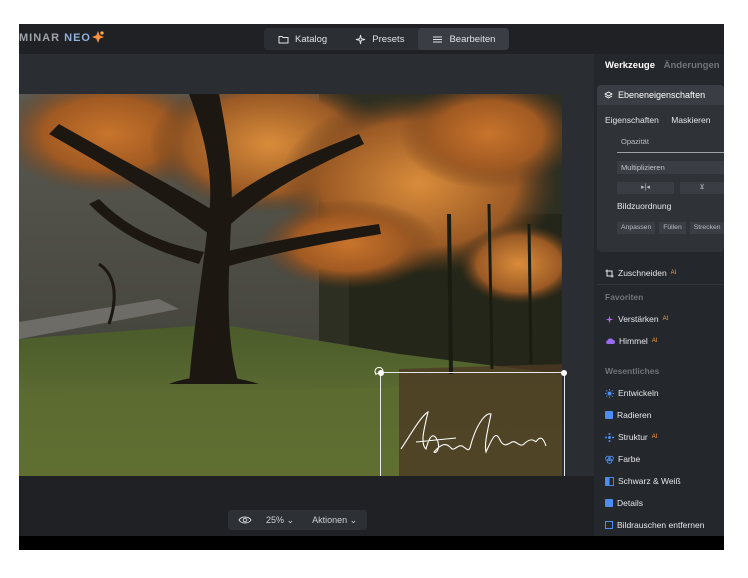 This screenshot has width=748, height=578. Describe the element at coordinates (438, 39) in the screenshot. I see `sliders-icon` at that location.